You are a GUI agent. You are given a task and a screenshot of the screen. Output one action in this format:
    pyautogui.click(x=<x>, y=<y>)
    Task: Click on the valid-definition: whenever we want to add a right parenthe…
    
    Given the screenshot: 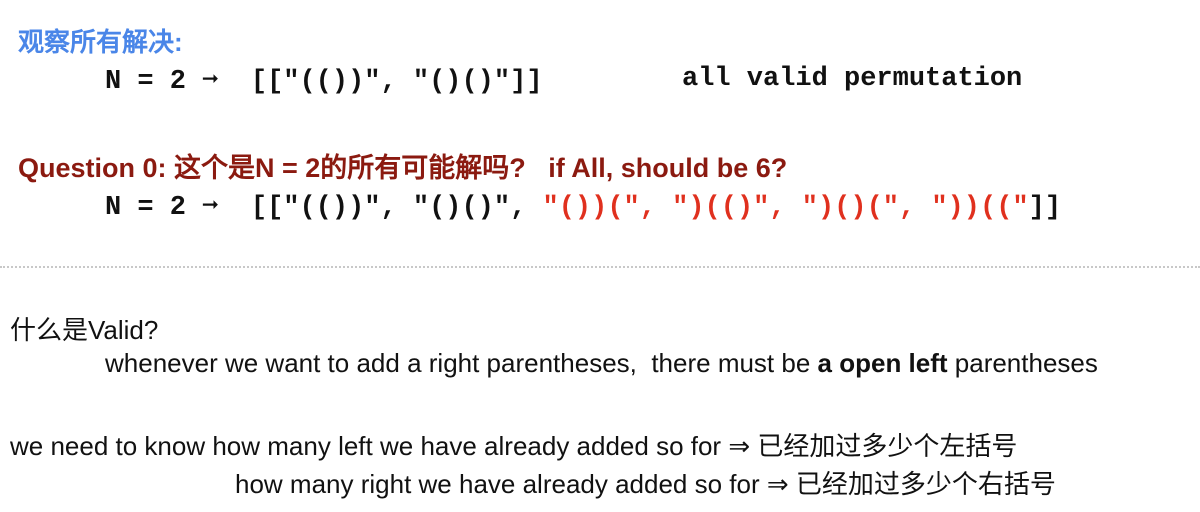 What is the action you would take?
    pyautogui.click(x=601, y=363)
    